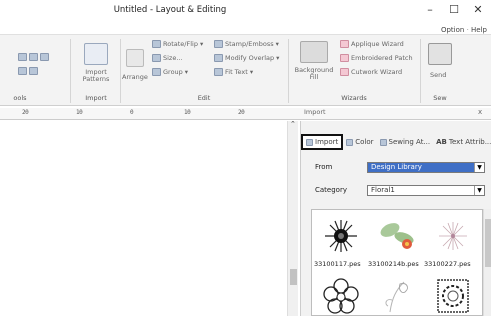 This screenshot has height=320, width=491. I want to click on close-button: ✕, so click(478, 9).